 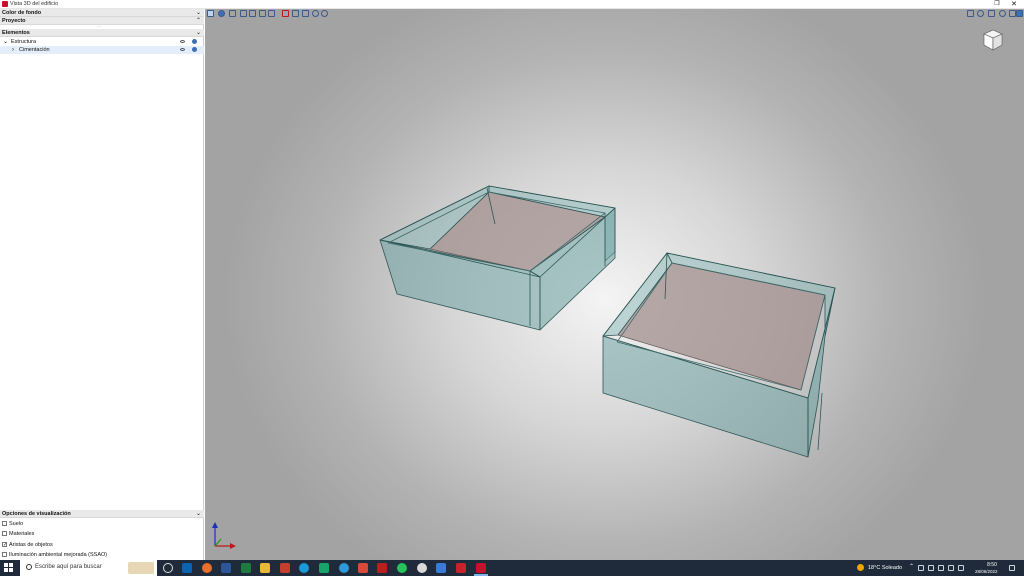 What do you see at coordinates (951, 568) in the screenshot?
I see `battery-icon` at bounding box center [951, 568].